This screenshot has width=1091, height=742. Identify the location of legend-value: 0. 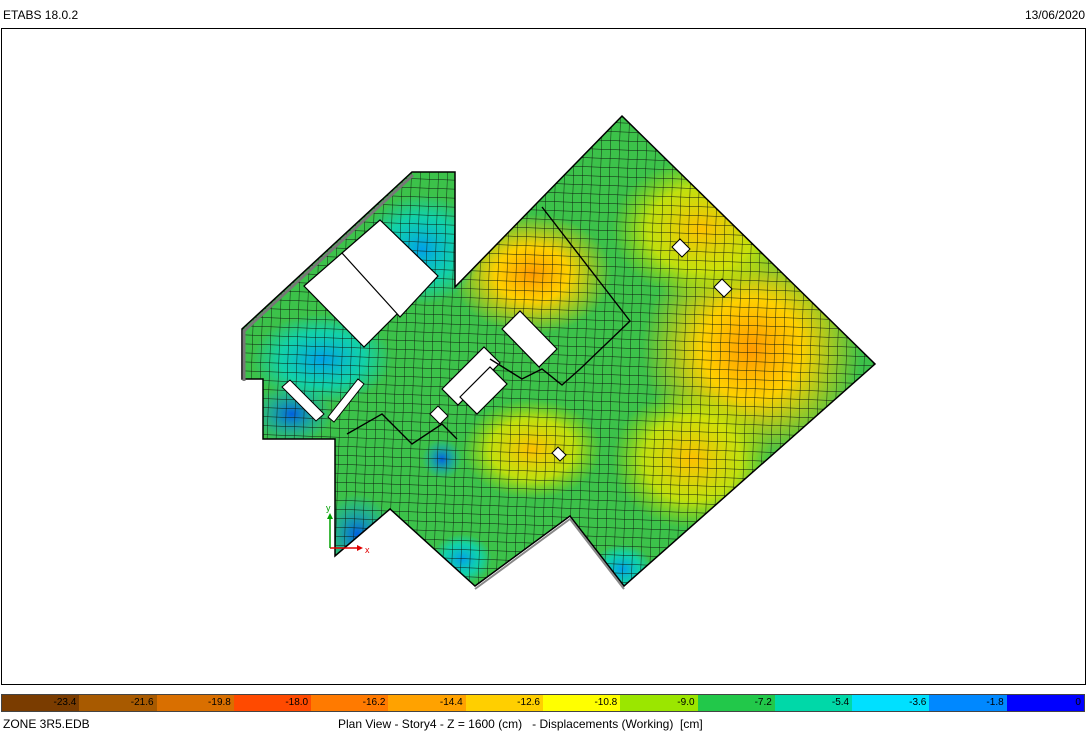
(1078, 702).